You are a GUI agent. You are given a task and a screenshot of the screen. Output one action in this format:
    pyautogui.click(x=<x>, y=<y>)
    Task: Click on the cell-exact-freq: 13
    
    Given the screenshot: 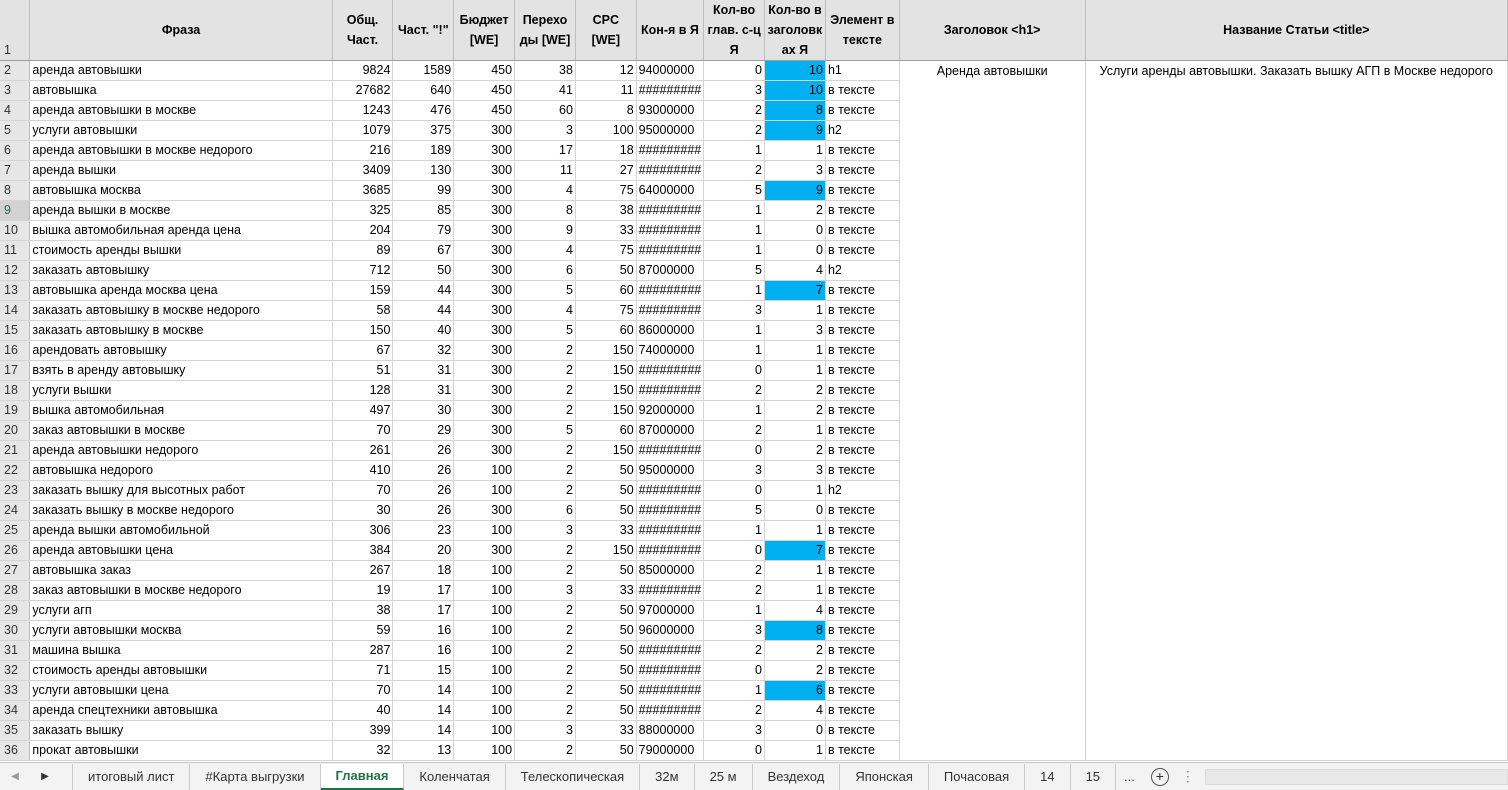 What is the action you would take?
    pyautogui.click(x=423, y=750)
    